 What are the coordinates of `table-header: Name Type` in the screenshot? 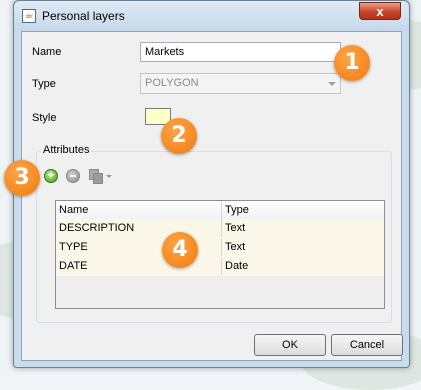 It's located at (220, 210).